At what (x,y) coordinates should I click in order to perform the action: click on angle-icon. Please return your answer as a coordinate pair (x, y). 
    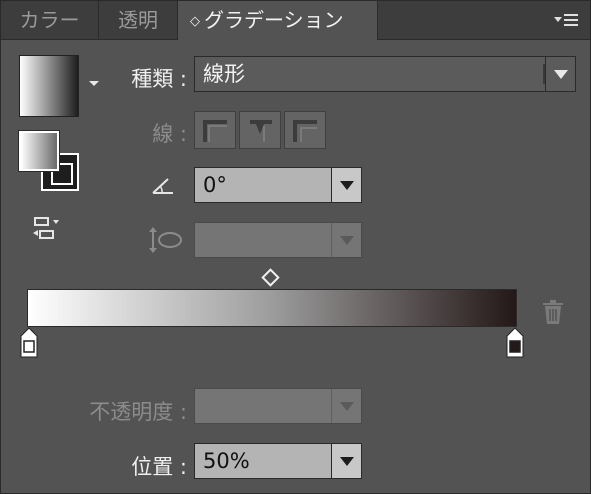
    Looking at the image, I should click on (162, 186).